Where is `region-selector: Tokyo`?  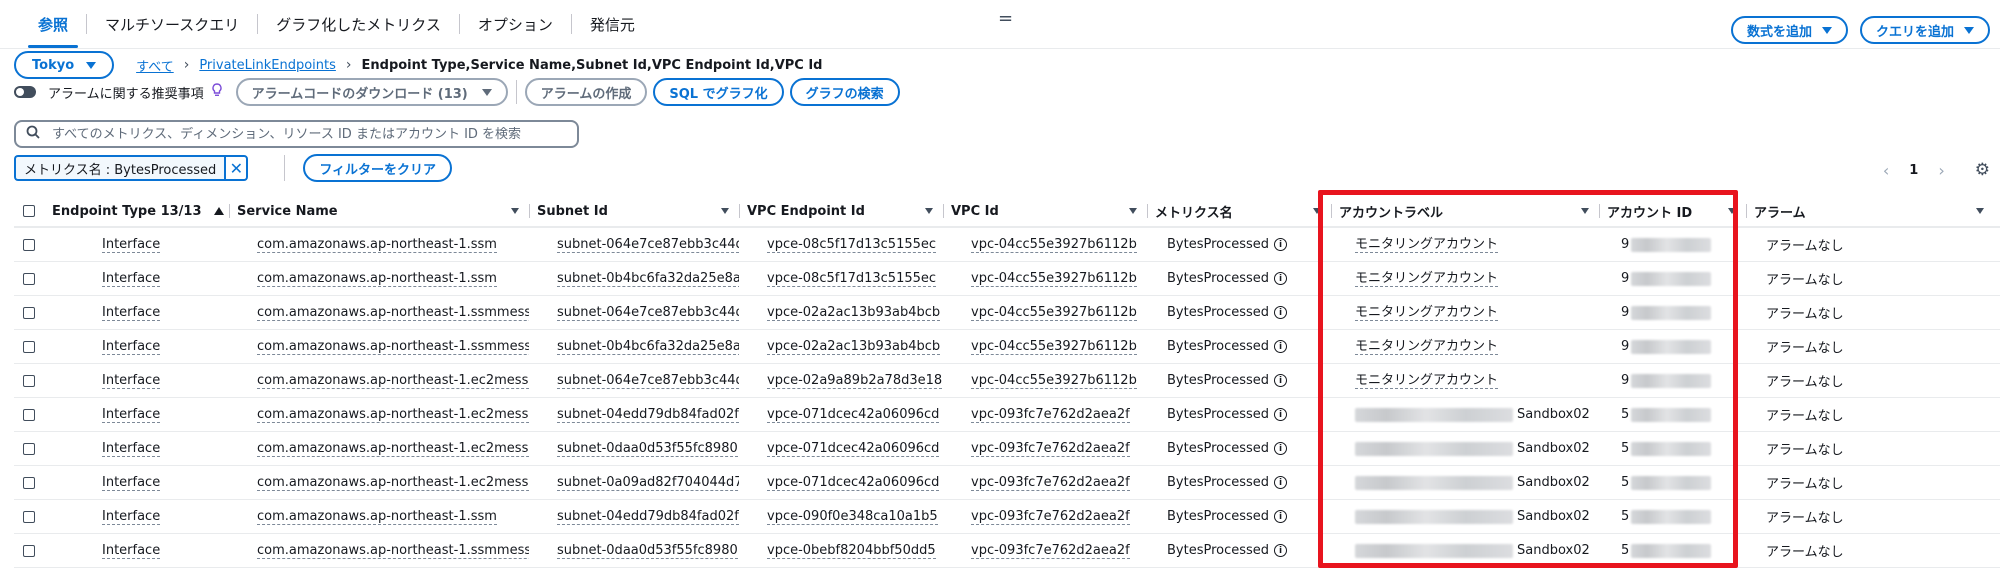
region-selector: Tokyo is located at coordinates (64, 65).